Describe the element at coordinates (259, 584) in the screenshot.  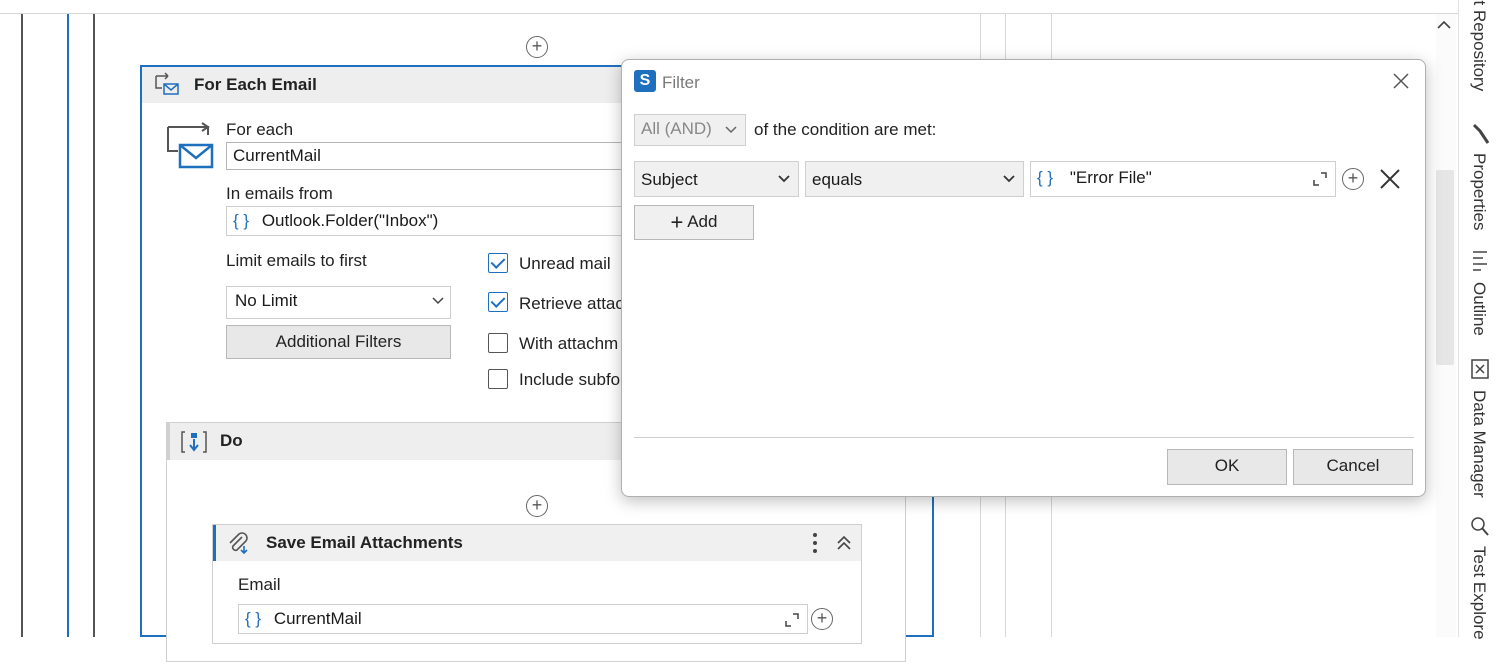
I see `email-label: Email` at that location.